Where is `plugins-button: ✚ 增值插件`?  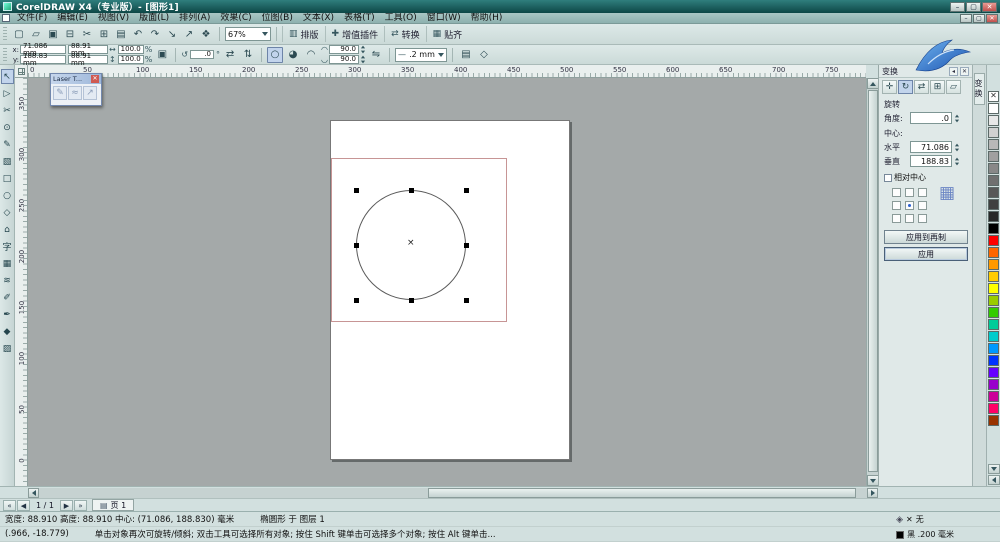
plugins-button: ✚ 增值插件 is located at coordinates (354, 34).